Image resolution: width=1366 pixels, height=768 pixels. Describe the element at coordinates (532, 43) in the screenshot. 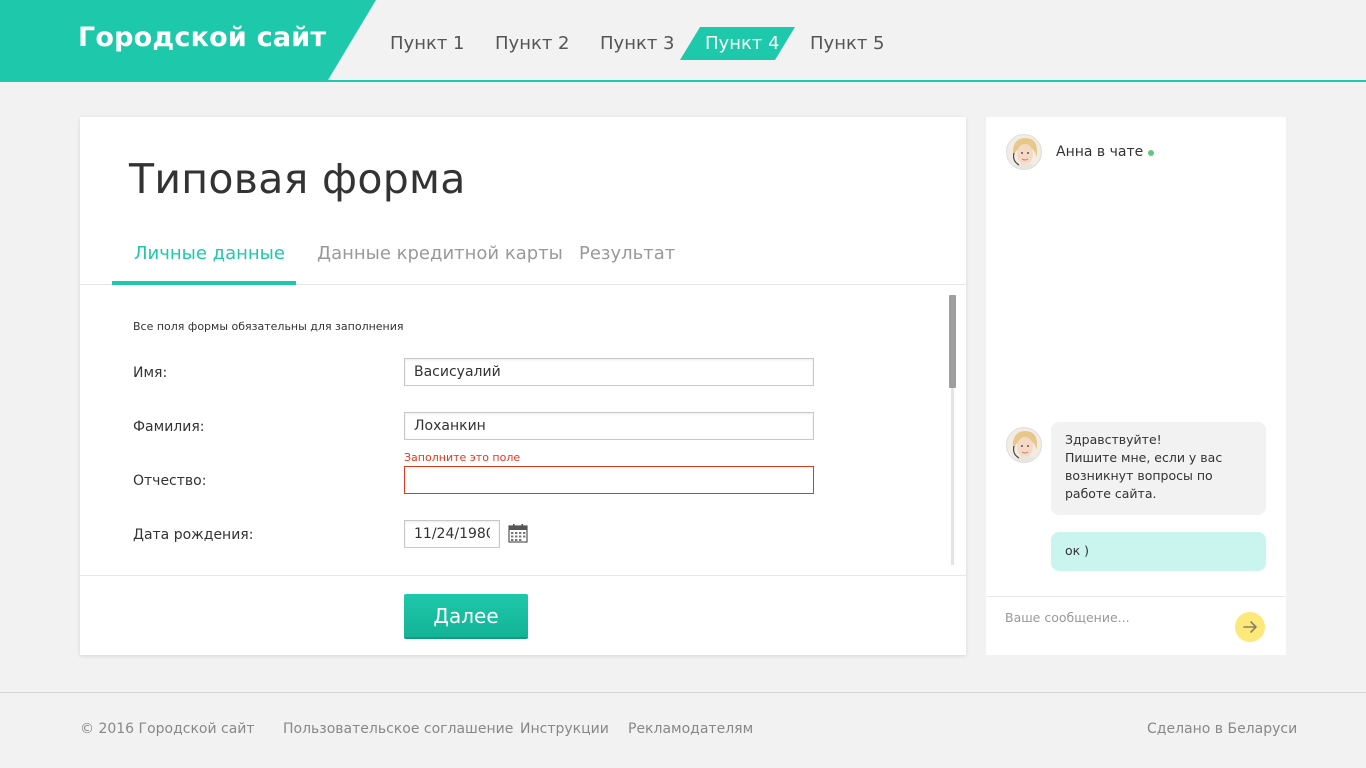

I see `nav-item-2: Пункт 2` at that location.